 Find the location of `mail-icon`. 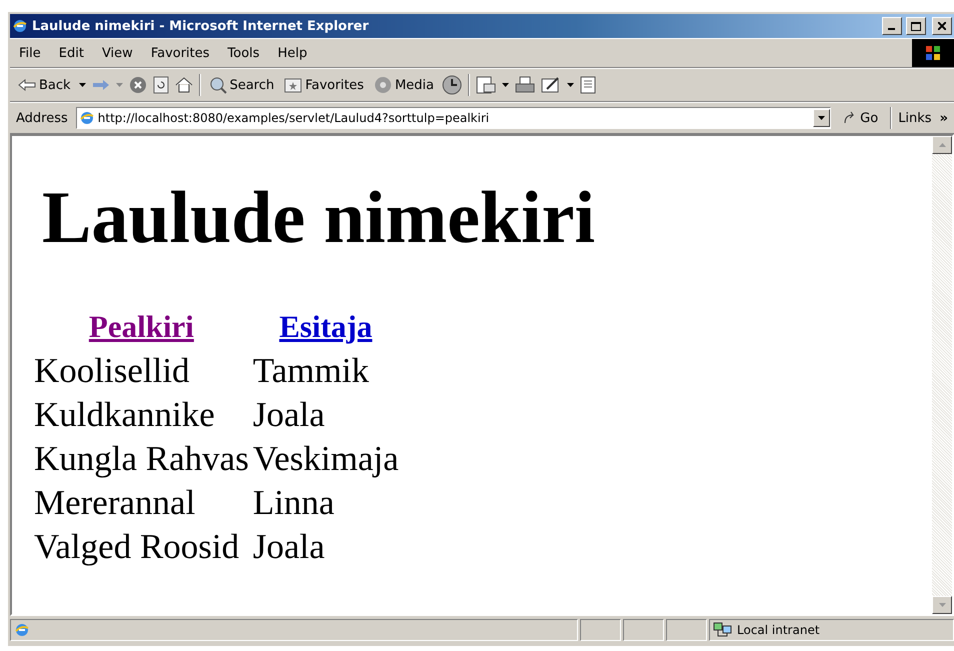

mail-icon is located at coordinates (486, 85).